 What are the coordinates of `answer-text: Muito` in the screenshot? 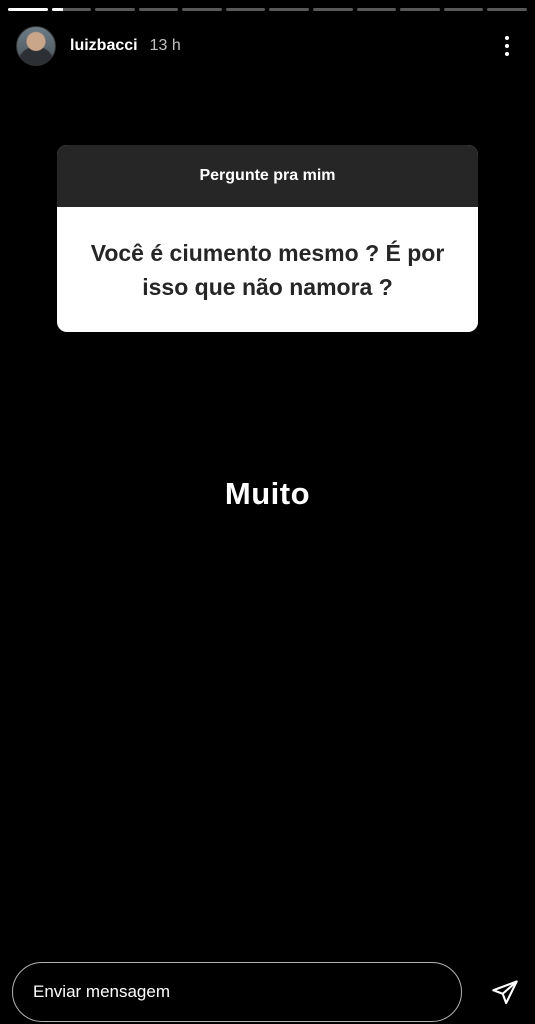 It's located at (267, 493).